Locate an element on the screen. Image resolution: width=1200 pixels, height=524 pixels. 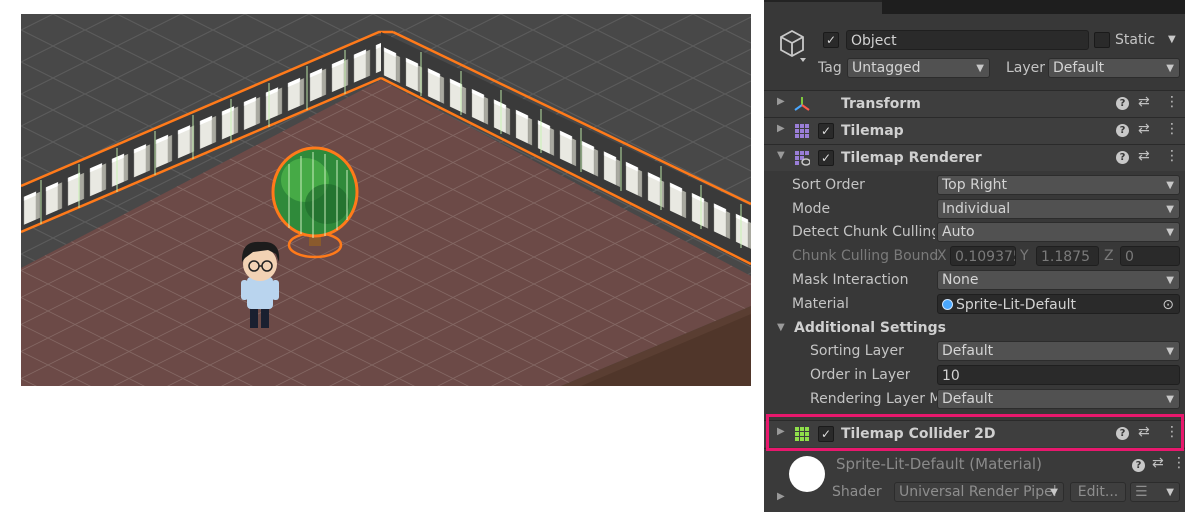
component-transform: ▶ Transform ? ⇄ ⋮ is located at coordinates (974, 103).